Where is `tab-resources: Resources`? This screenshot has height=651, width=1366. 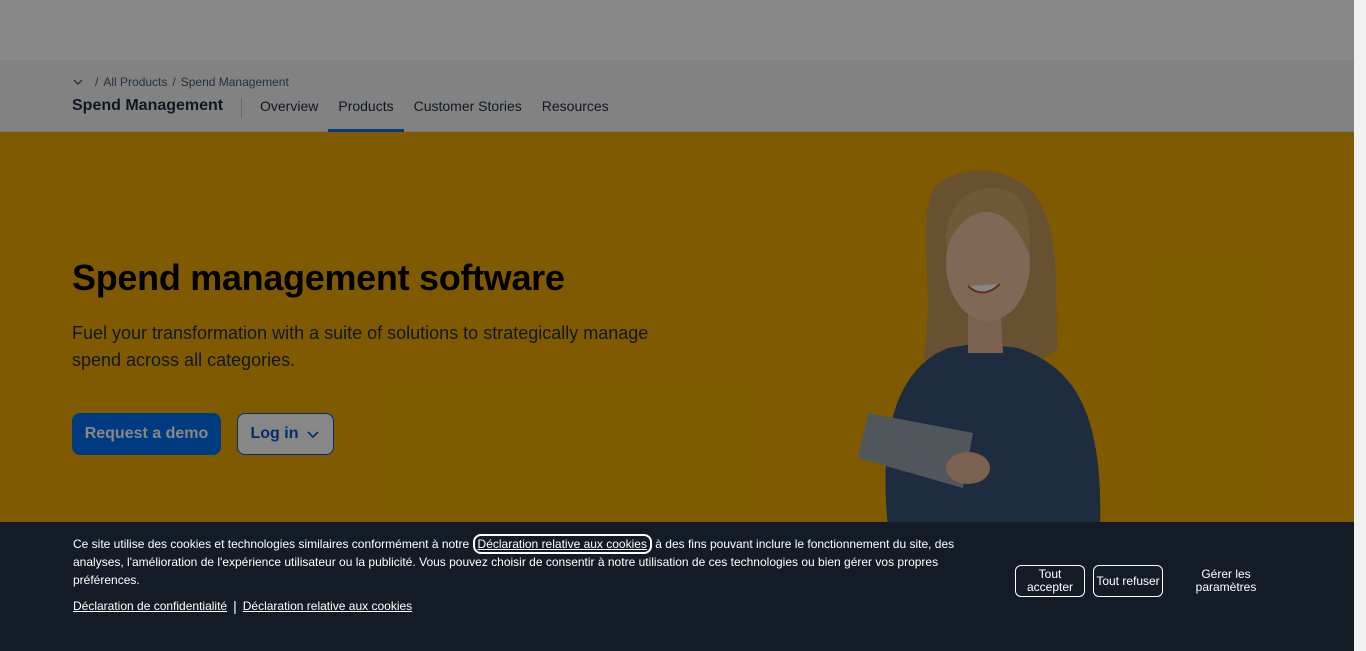 tab-resources: Resources is located at coordinates (575, 111).